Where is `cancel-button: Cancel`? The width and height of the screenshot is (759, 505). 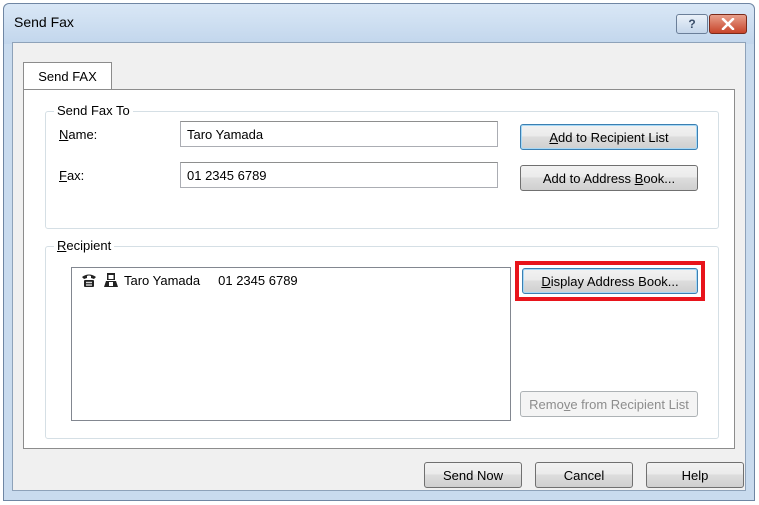 cancel-button: Cancel is located at coordinates (584, 475).